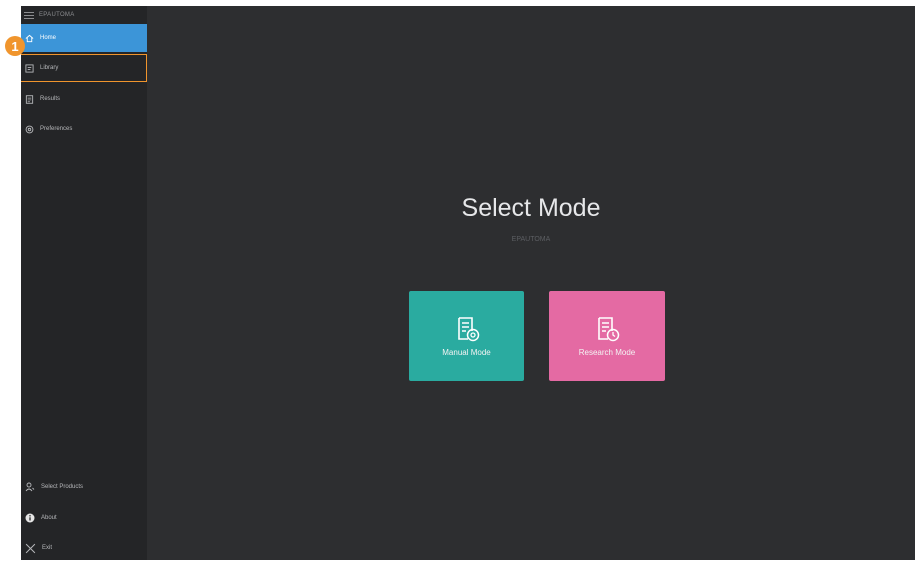  What do you see at coordinates (29, 15) in the screenshot?
I see `hamburger-menu-icon` at bounding box center [29, 15].